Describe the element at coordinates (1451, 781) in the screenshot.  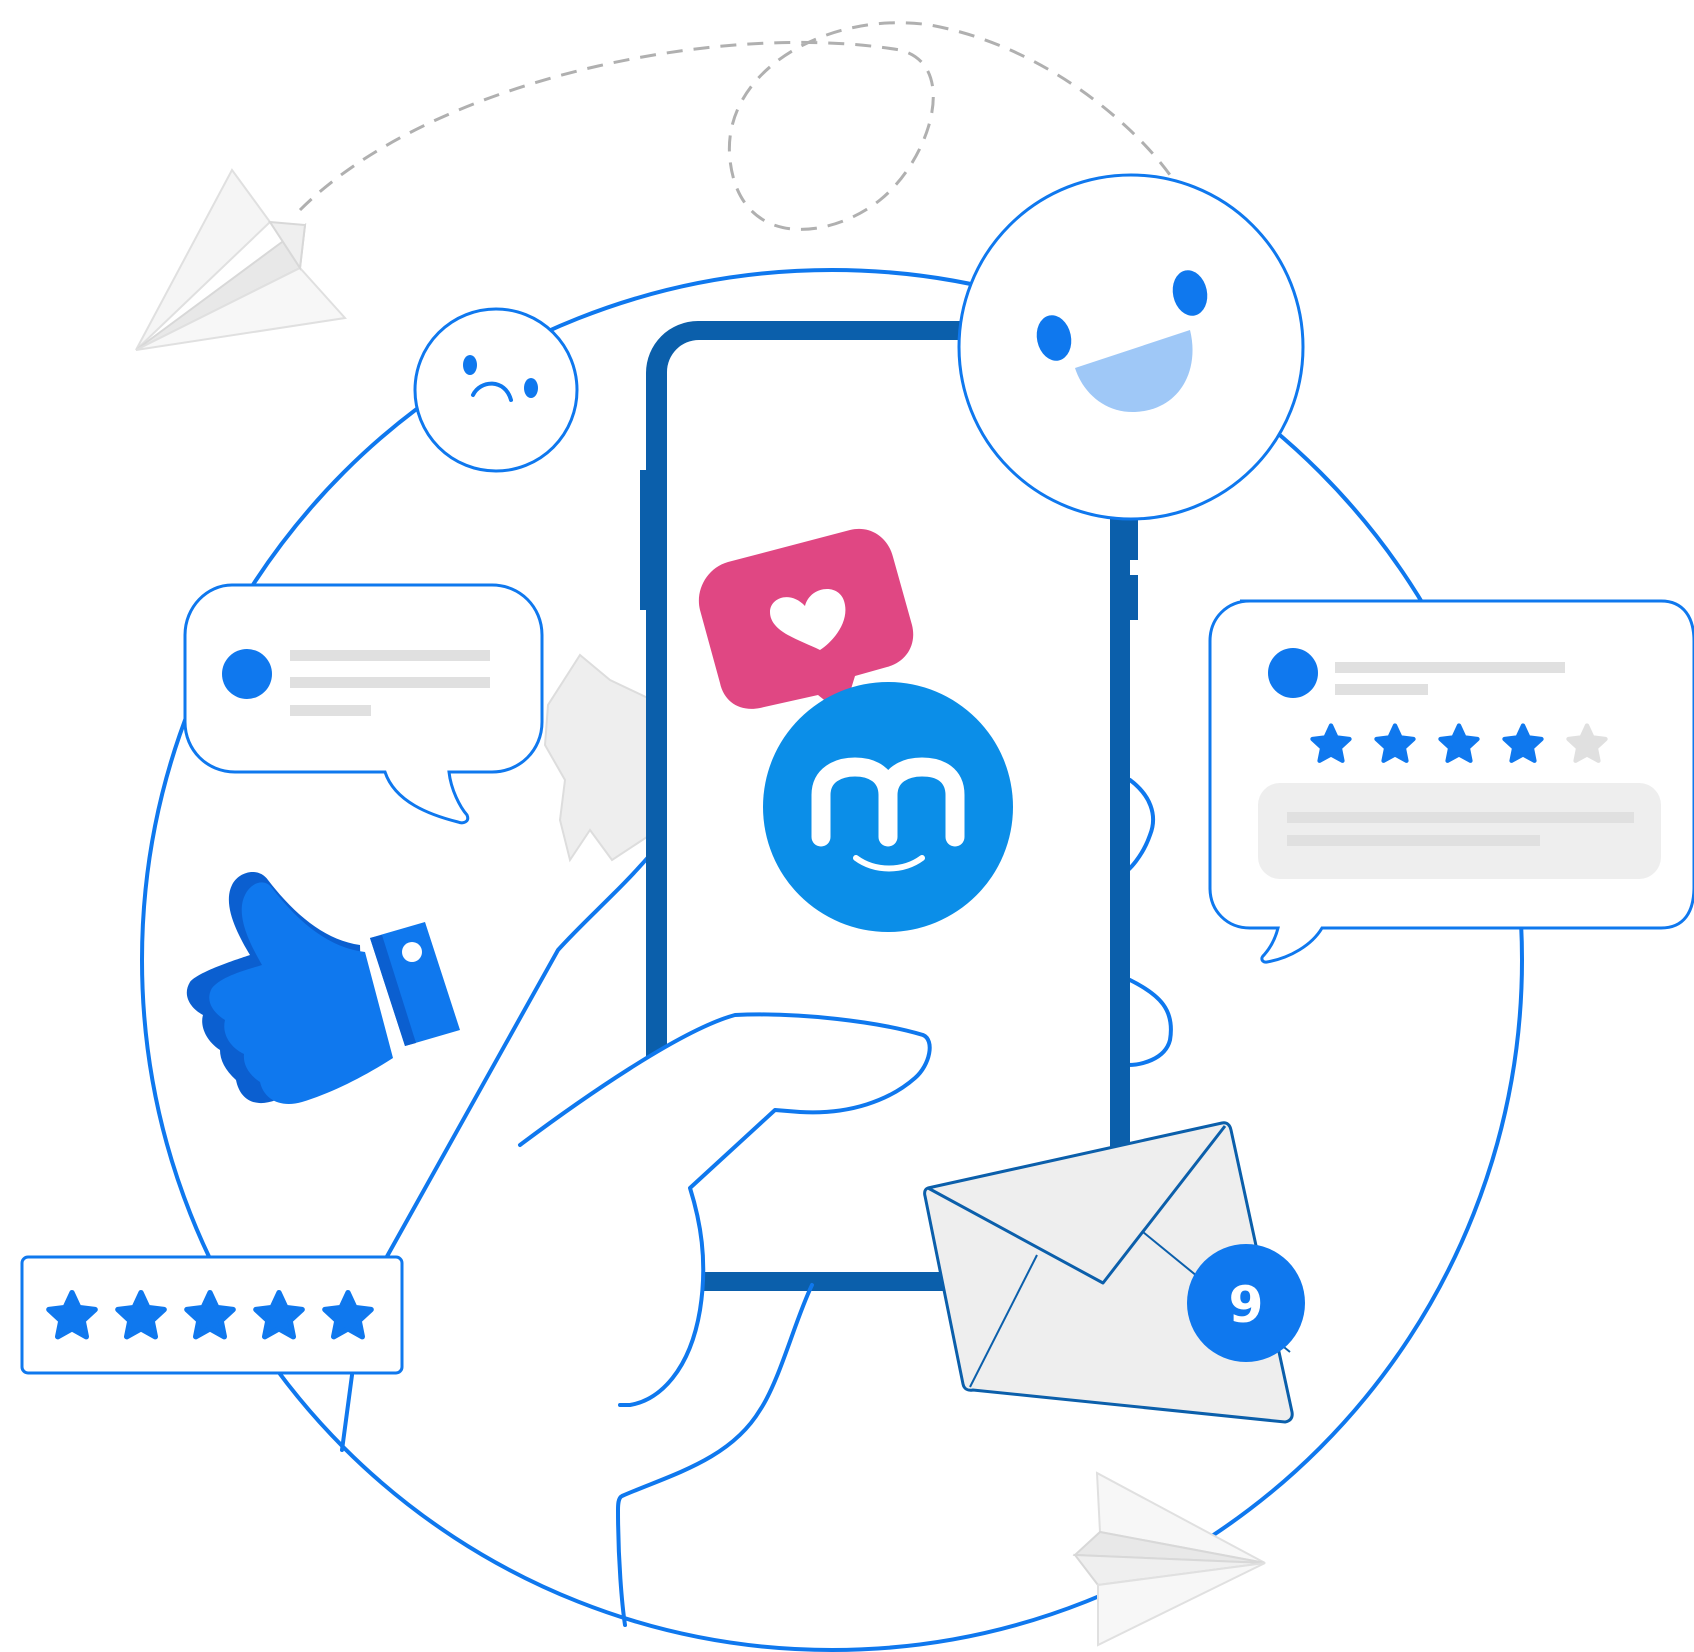
I see `review-card` at that location.